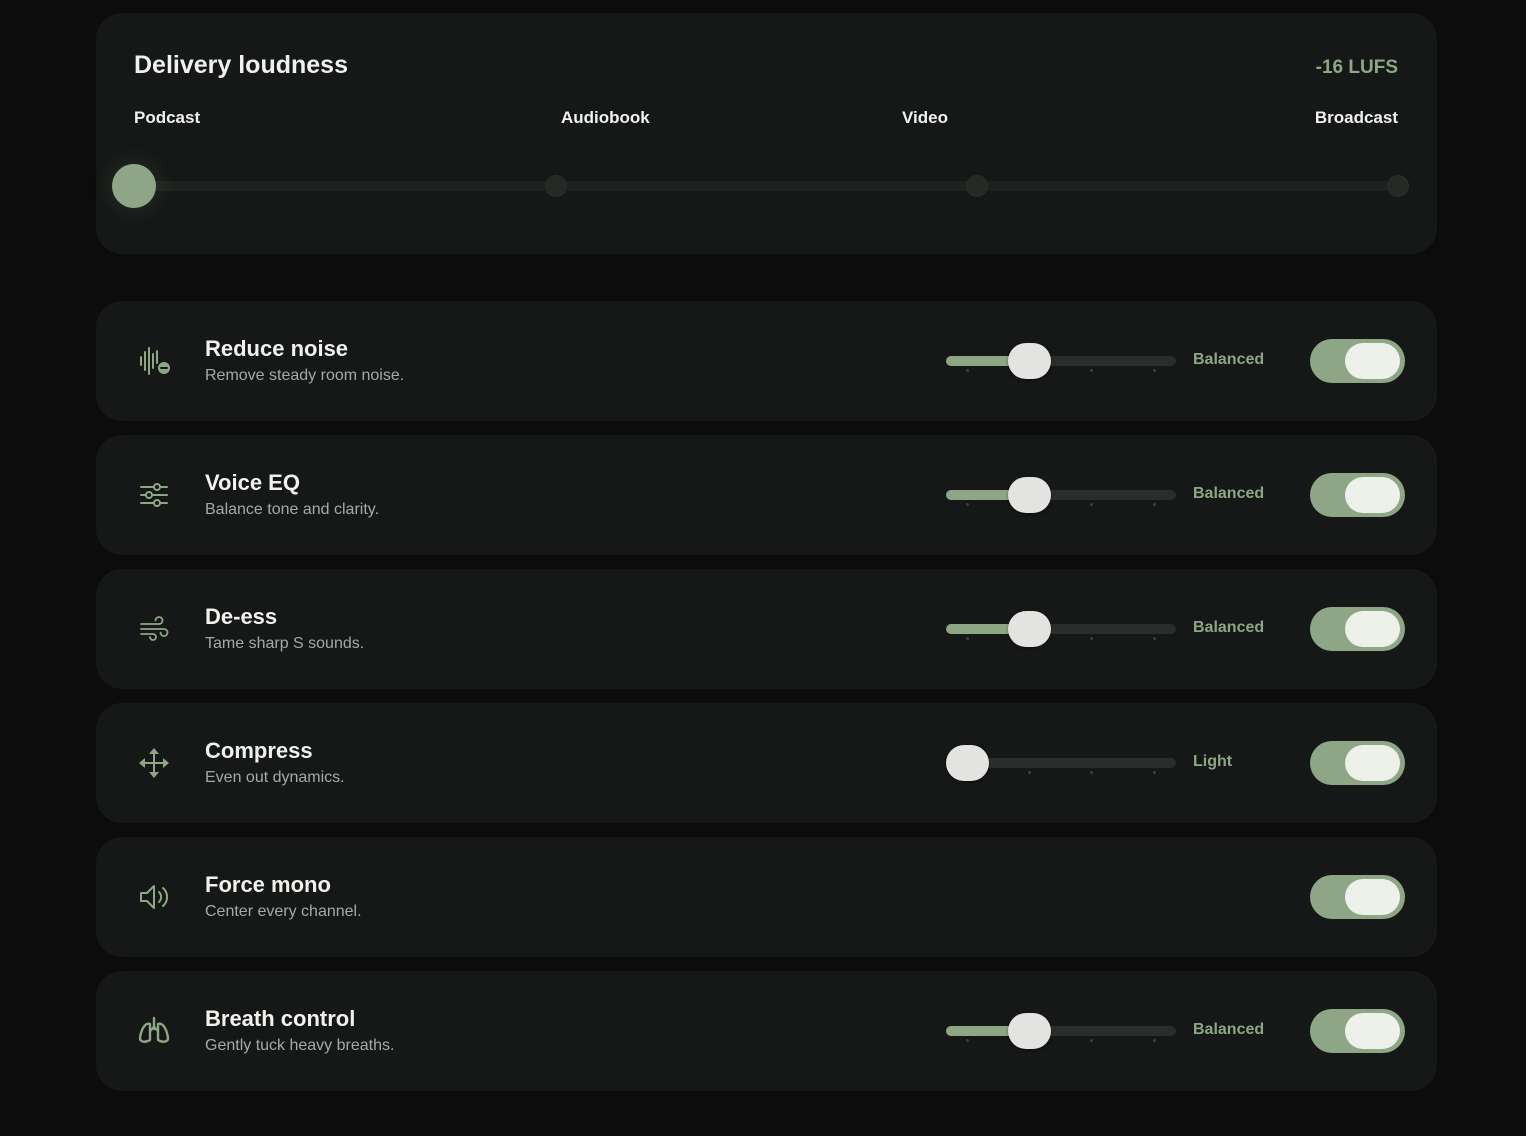 This screenshot has height=1136, width=1526. What do you see at coordinates (766, 186) in the screenshot?
I see `loudness-track` at bounding box center [766, 186].